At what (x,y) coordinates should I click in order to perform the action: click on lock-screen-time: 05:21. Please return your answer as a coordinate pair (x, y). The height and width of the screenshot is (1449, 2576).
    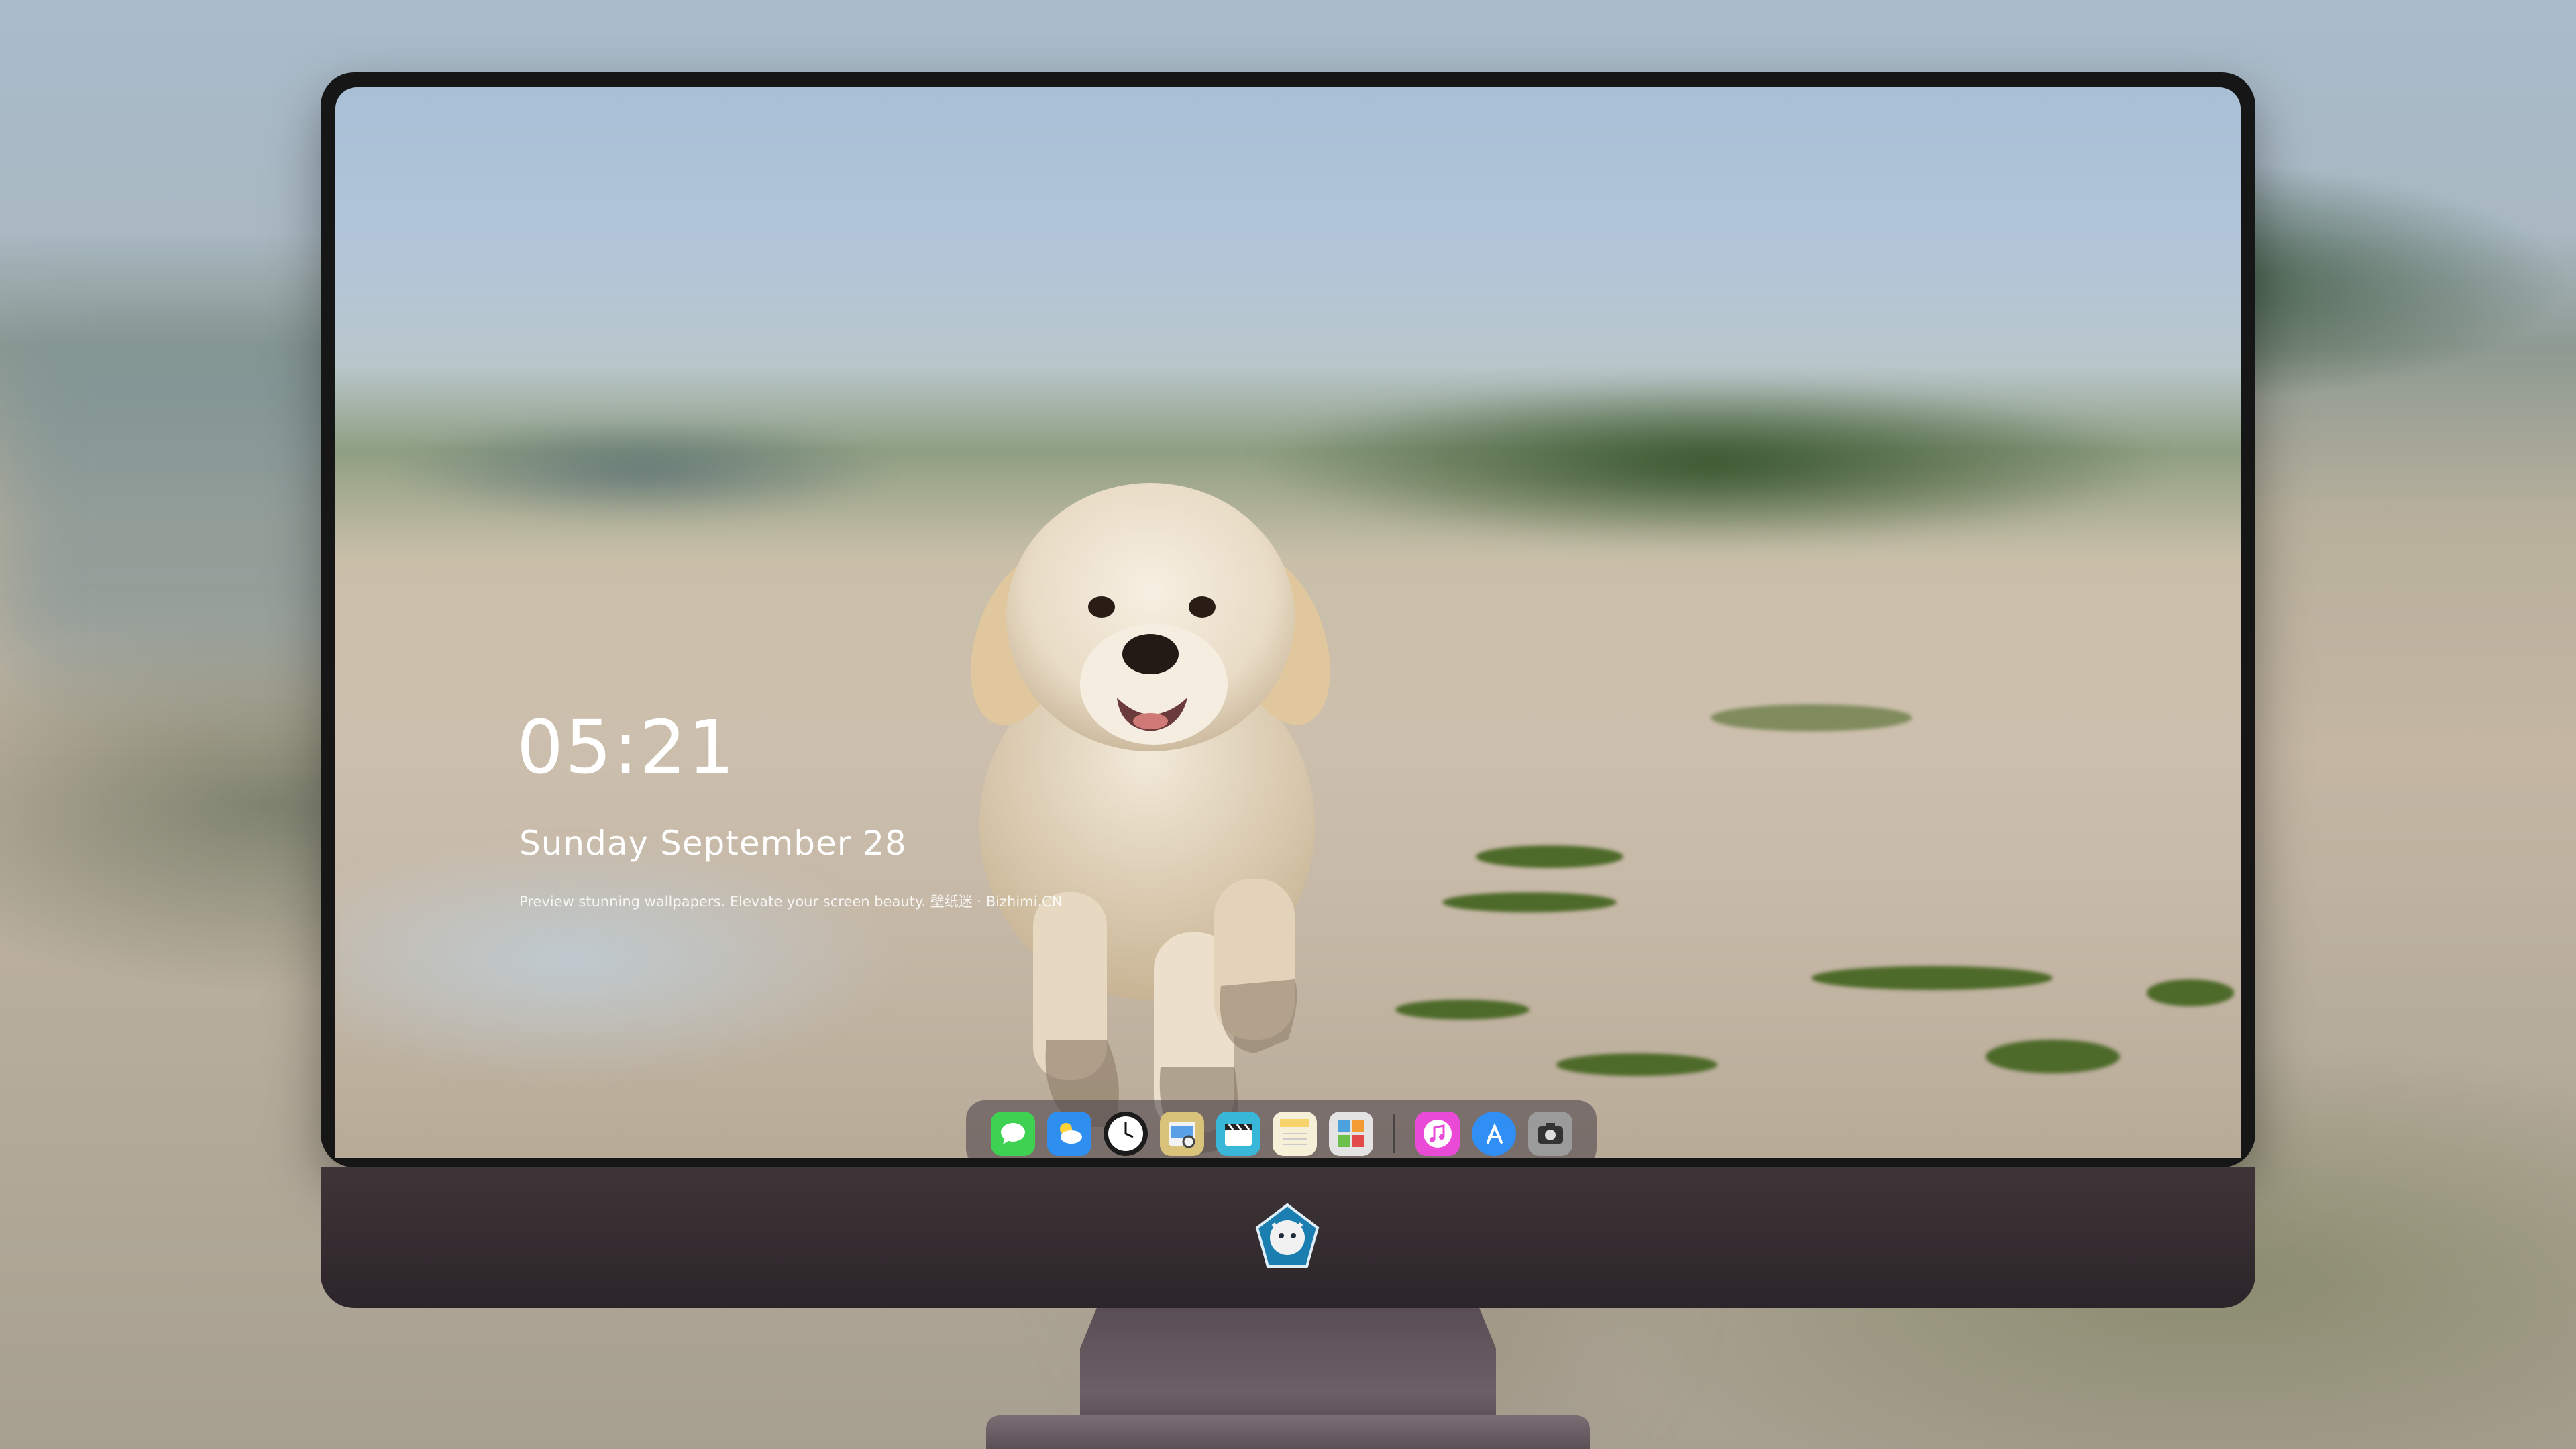
    Looking at the image, I should click on (627, 747).